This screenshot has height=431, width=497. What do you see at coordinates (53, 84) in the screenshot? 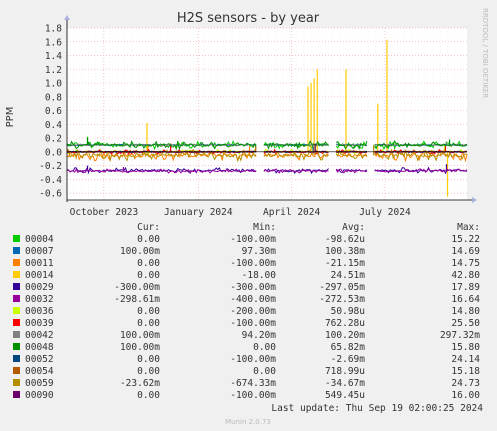
I see `y-tick-label: 1.0` at bounding box center [53, 84].